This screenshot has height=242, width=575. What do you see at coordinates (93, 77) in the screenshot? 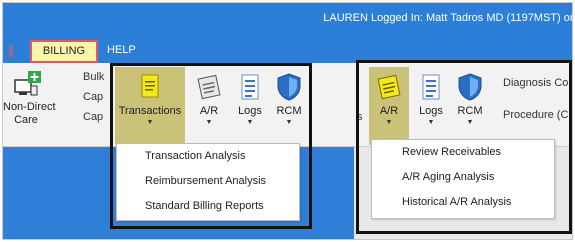
I see `bulk-label: Bulk` at bounding box center [93, 77].